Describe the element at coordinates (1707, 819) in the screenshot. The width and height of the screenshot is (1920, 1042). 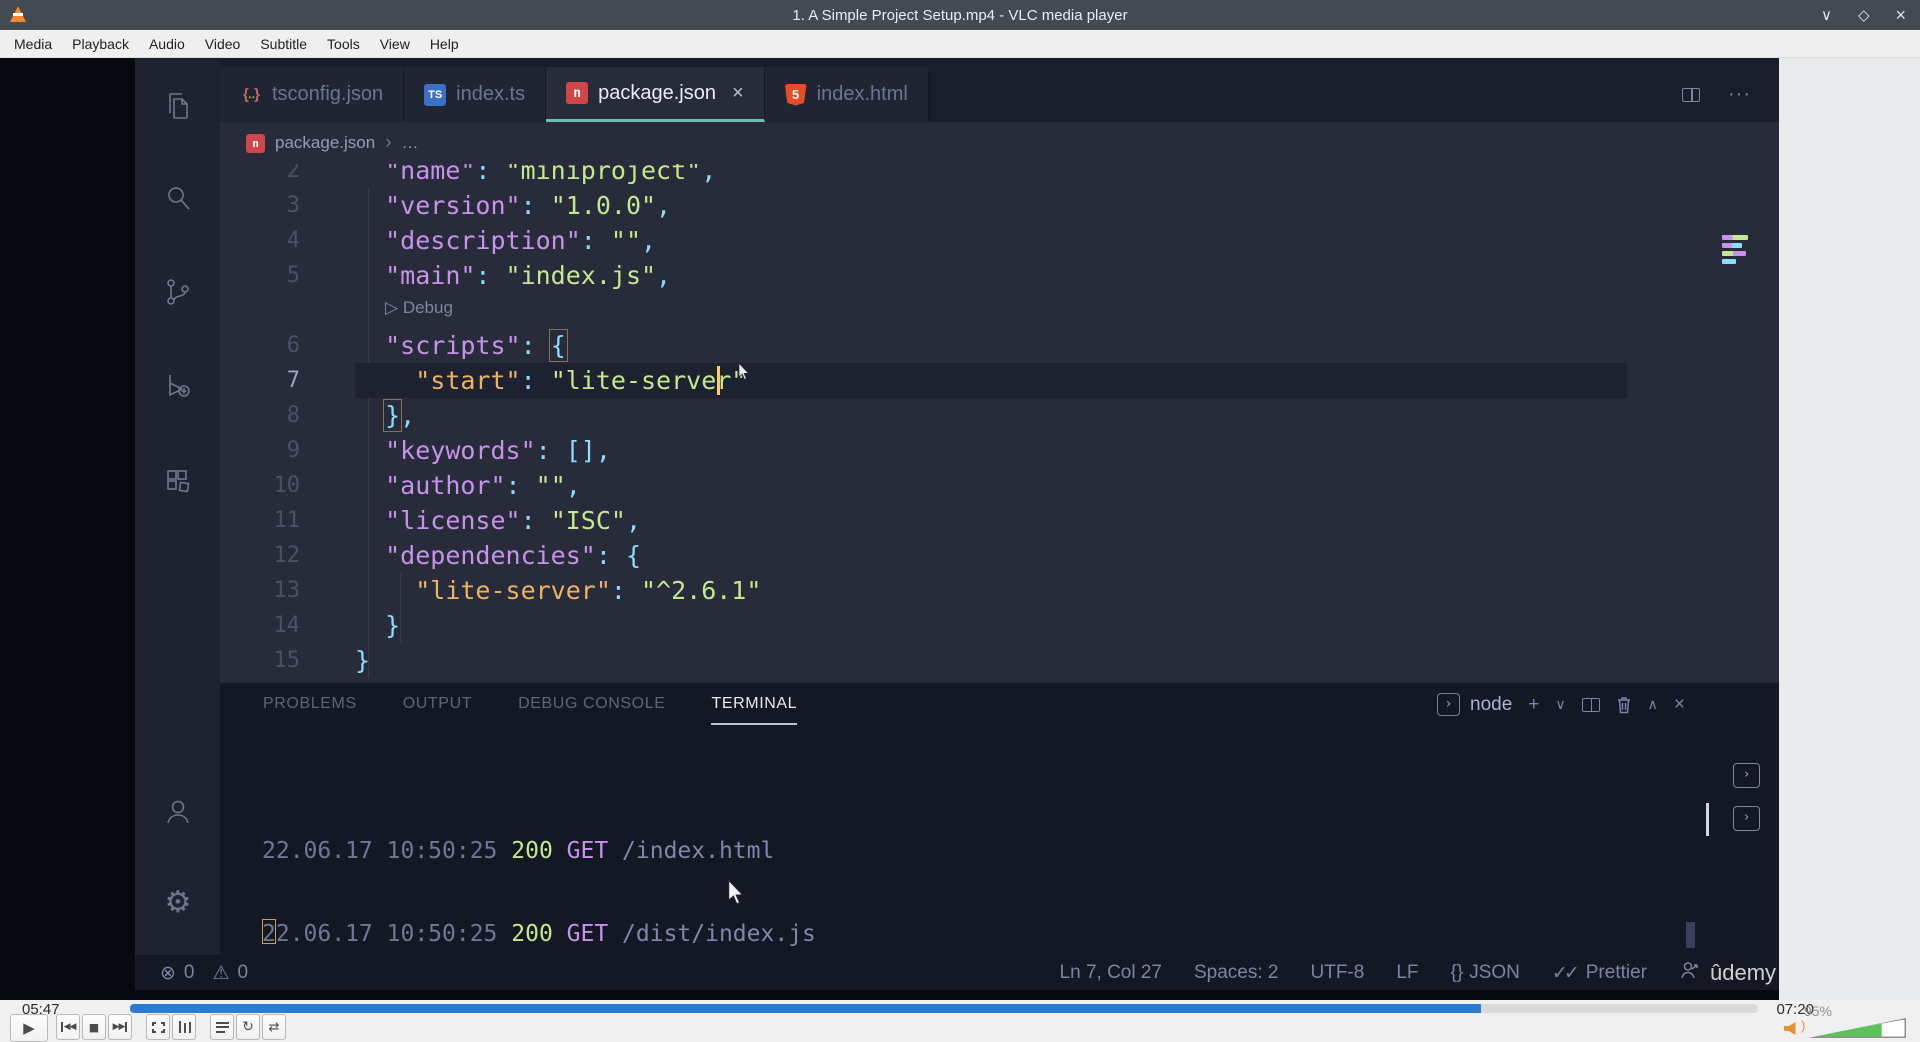
I see `active-terminal-indicator` at that location.